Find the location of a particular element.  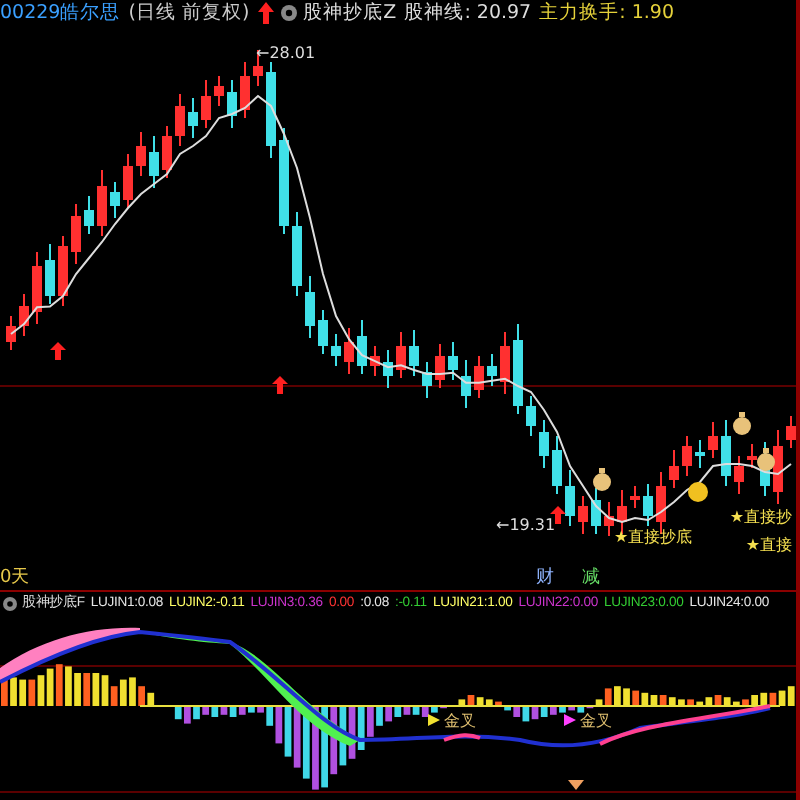

signal-label: ★直接抄 is located at coordinates (760, 517).